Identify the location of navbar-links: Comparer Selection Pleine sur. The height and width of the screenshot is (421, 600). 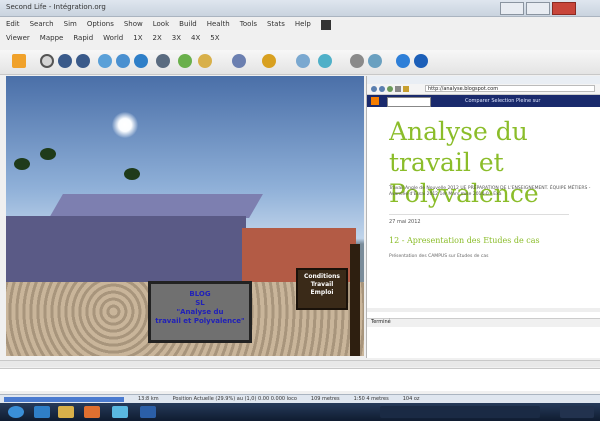
(503, 101).